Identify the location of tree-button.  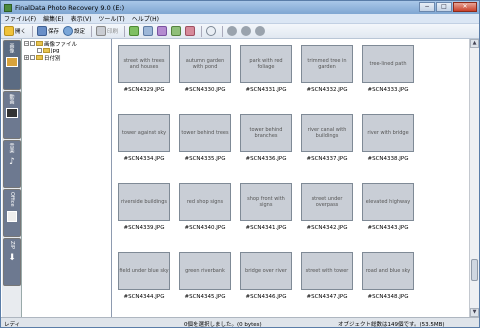
(176, 31).